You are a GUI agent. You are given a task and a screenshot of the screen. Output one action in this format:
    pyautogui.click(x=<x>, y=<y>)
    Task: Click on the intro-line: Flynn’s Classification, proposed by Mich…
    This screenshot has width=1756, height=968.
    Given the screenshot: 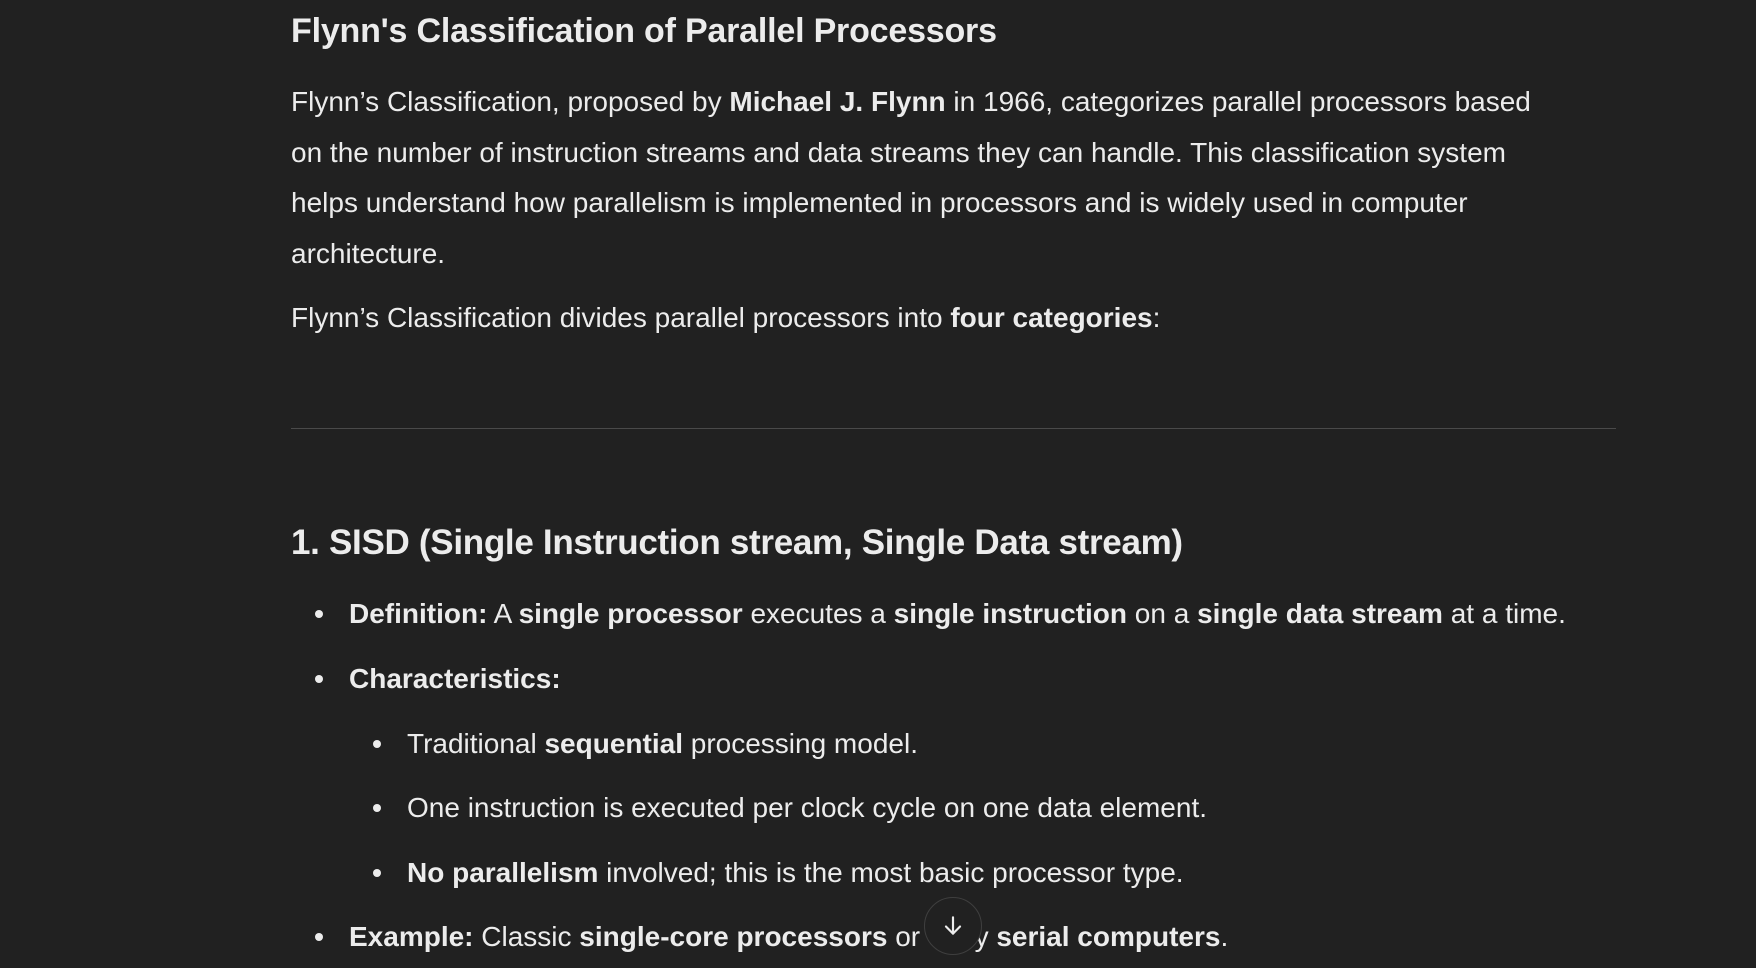 What is the action you would take?
    pyautogui.click(x=953, y=102)
    